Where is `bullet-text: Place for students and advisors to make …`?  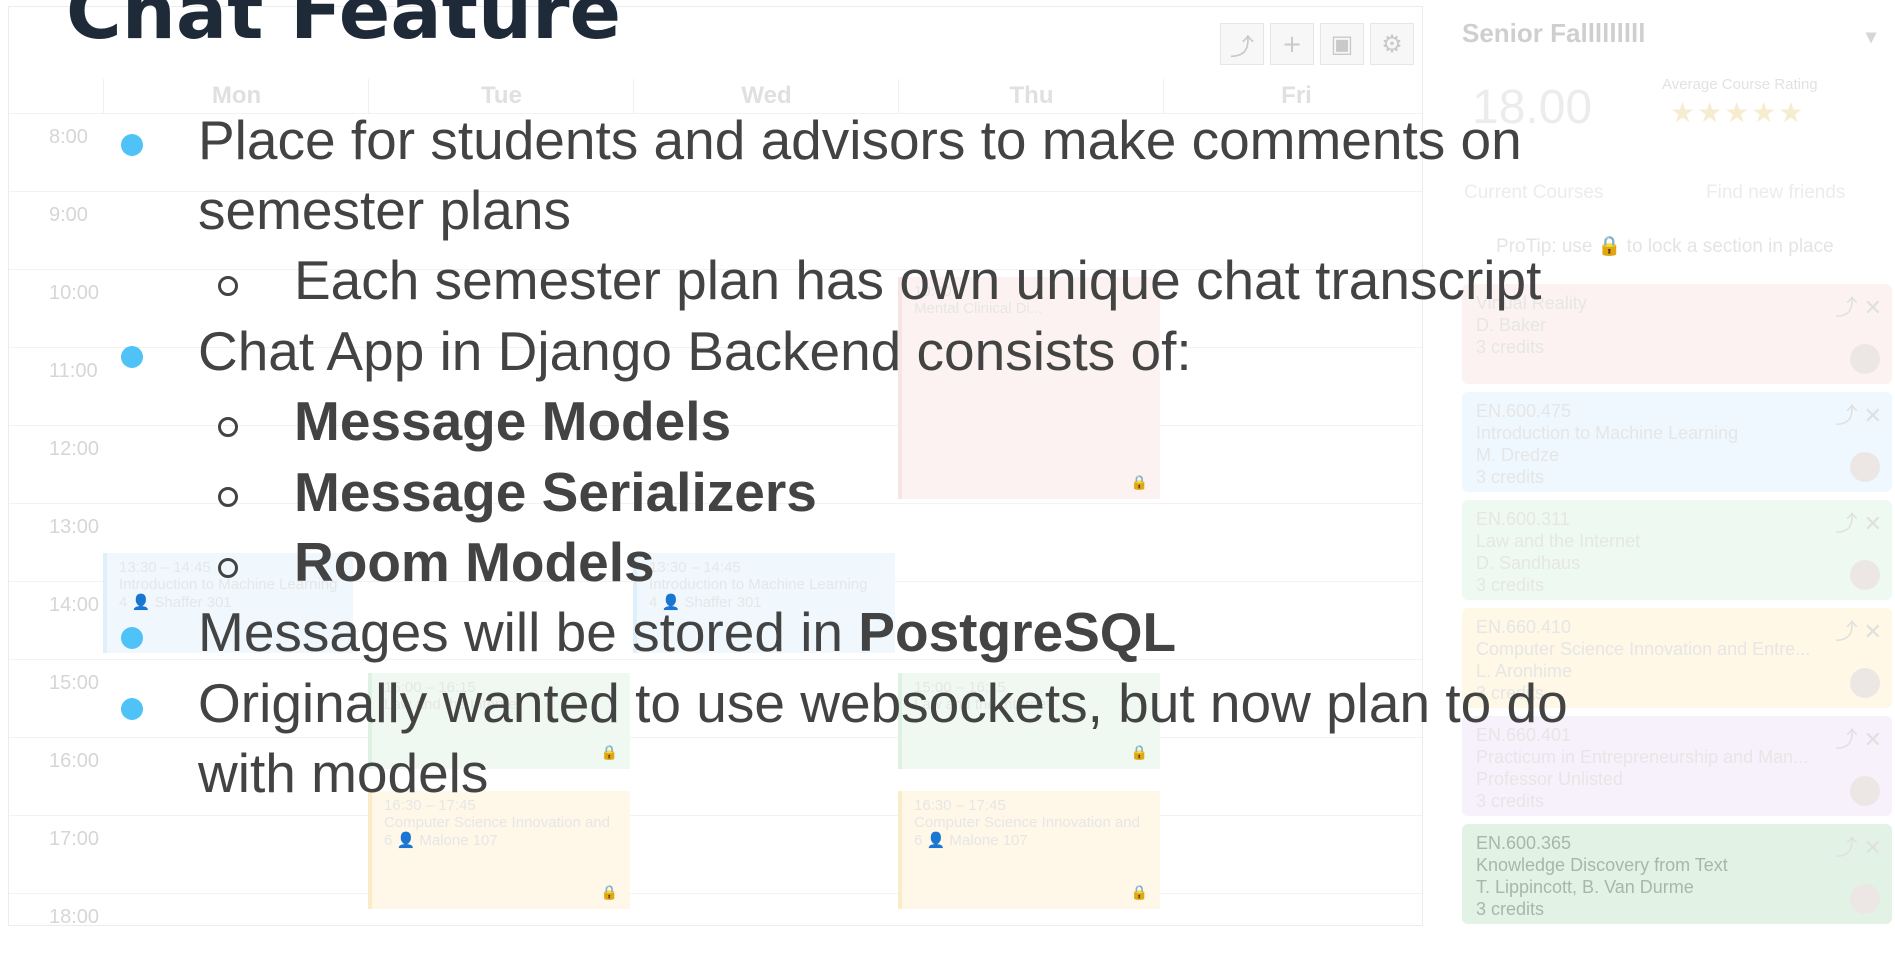
bullet-text: Place for students and advisors to make … is located at coordinates (860, 140).